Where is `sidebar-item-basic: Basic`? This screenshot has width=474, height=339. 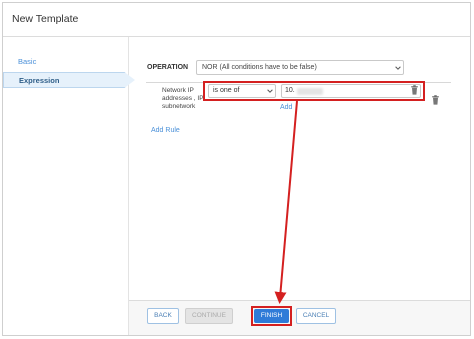
sidebar-item-basic: Basic is located at coordinates (27, 61).